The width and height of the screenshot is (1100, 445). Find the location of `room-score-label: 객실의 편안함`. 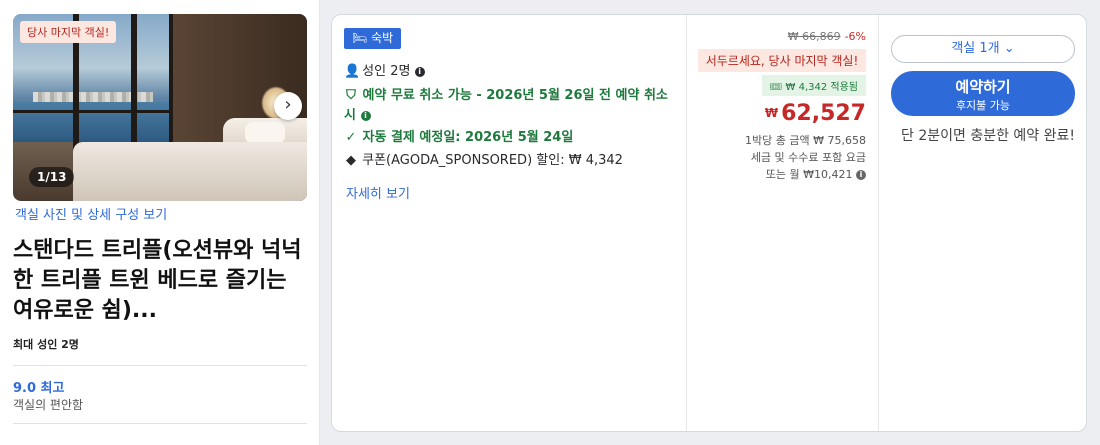

room-score-label: 객실의 편안함 is located at coordinates (48, 405).